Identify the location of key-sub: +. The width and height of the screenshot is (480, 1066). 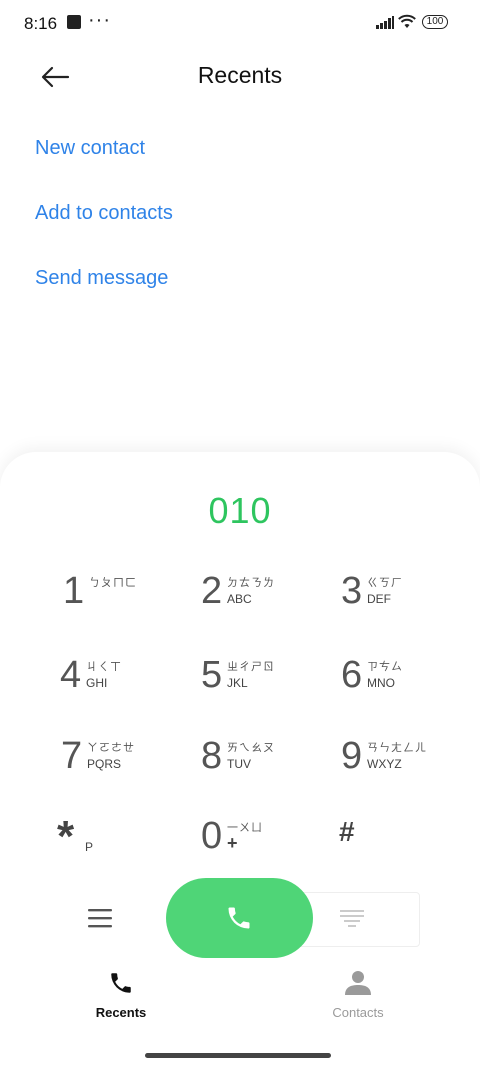
(232, 843).